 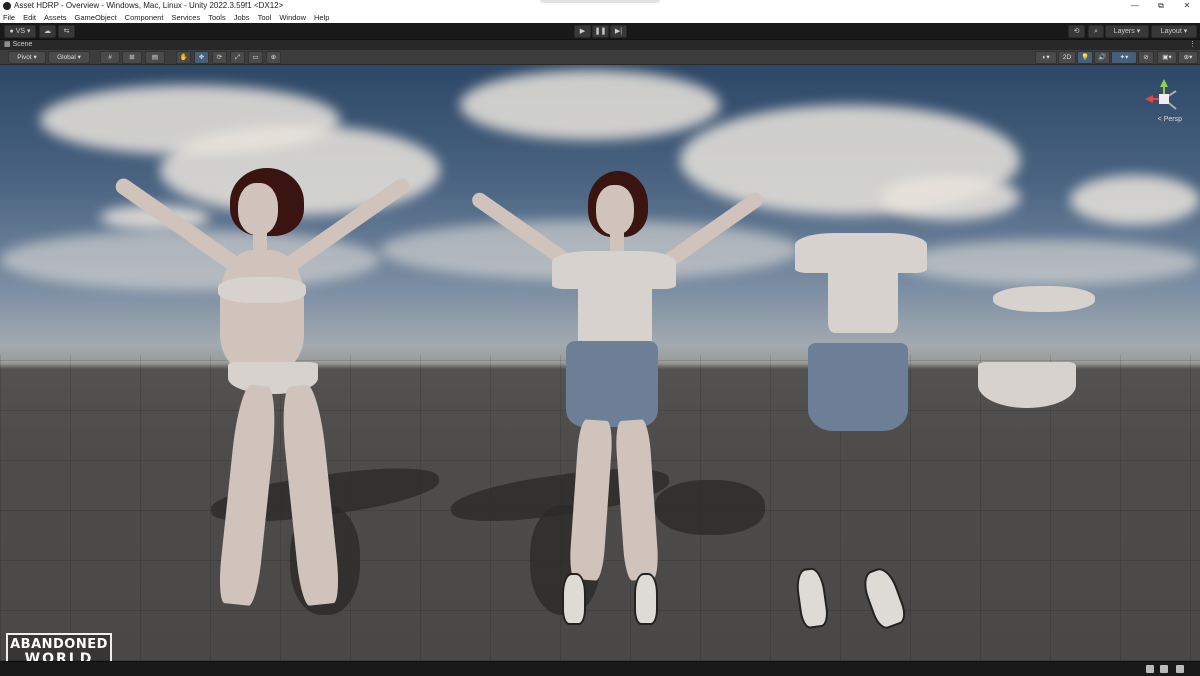 What do you see at coordinates (321, 17) in the screenshot?
I see `menu-help: Help` at bounding box center [321, 17].